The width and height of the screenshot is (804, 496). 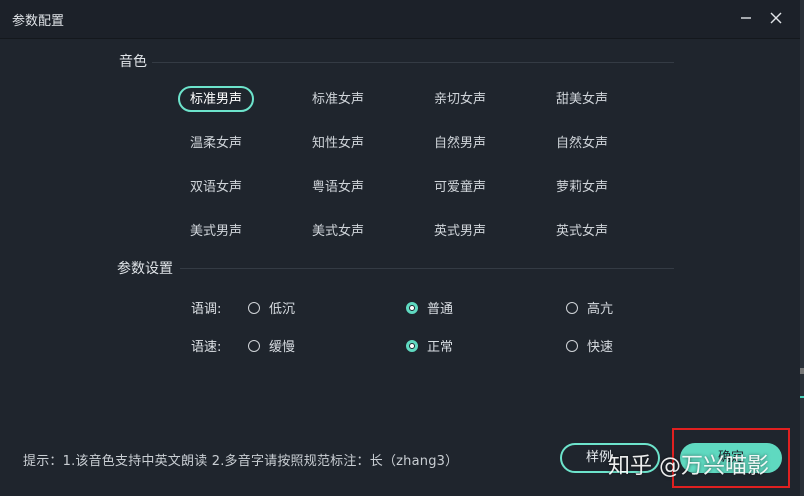 What do you see at coordinates (400, 19) in the screenshot?
I see `title-bar: 参数配置` at bounding box center [400, 19].